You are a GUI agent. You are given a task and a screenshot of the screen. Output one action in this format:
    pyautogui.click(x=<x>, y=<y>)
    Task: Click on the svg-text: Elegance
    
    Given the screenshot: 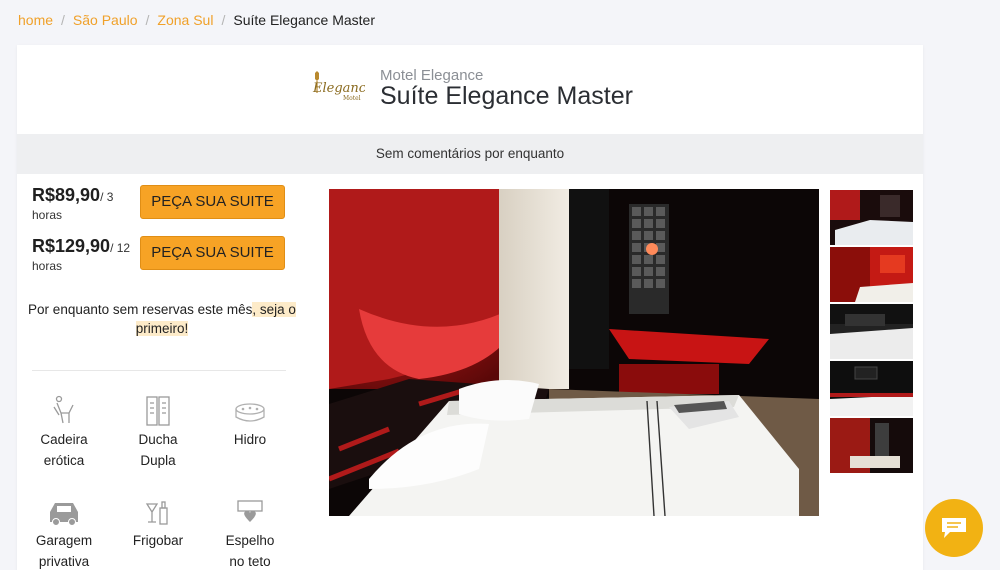 What is the action you would take?
    pyautogui.click(x=338, y=88)
    